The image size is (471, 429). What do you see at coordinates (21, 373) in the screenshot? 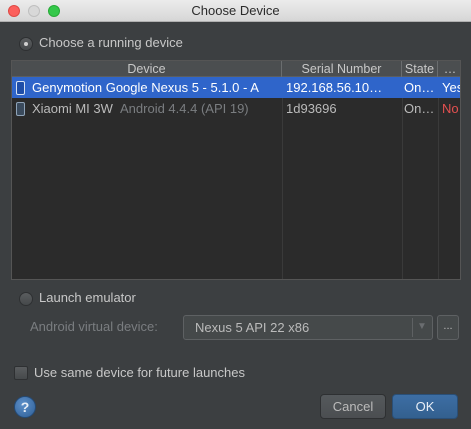
I see `same-device-checkbox` at bounding box center [21, 373].